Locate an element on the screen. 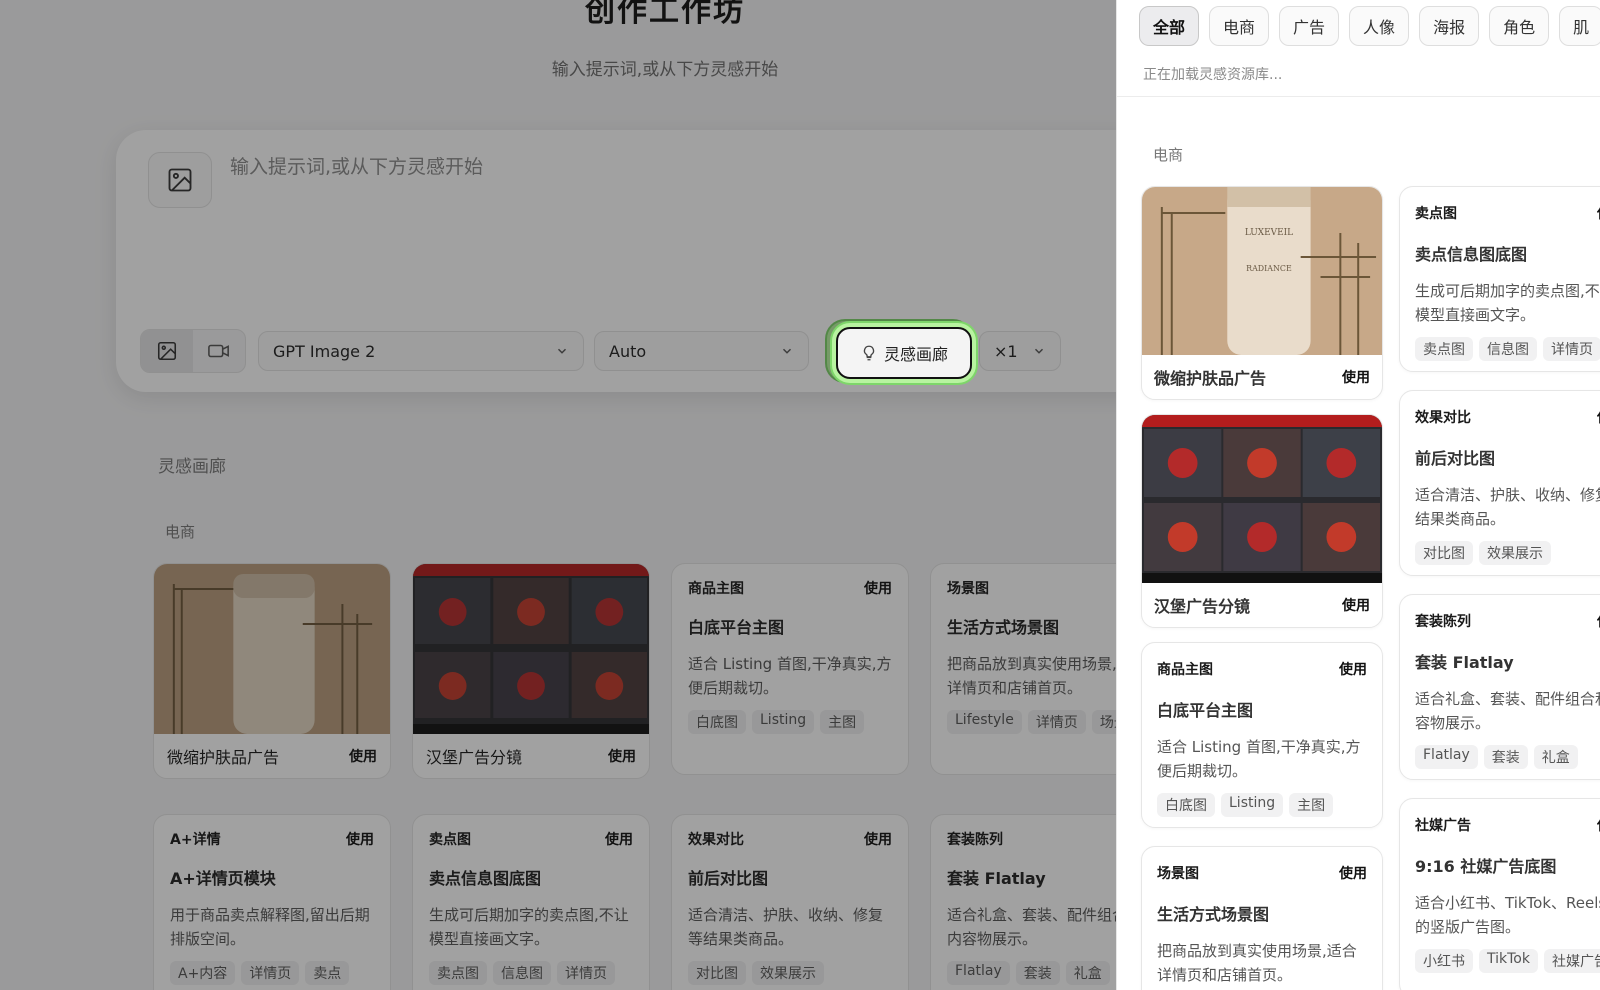 The width and height of the screenshot is (1600, 990). card-description: 适合 Listing 首图,干净真实,方便后期裁切。 is located at coordinates (1259, 759).